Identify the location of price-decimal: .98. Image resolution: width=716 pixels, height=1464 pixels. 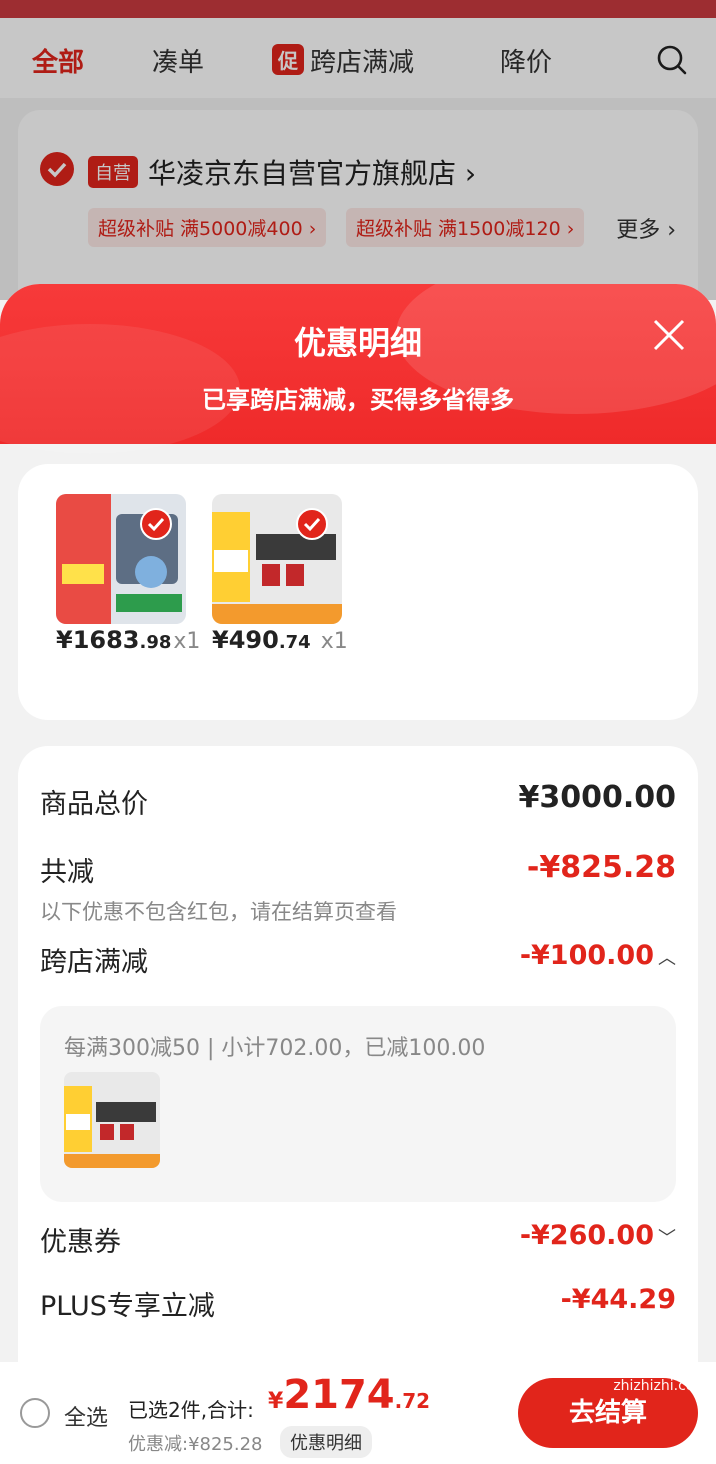
(155, 642).